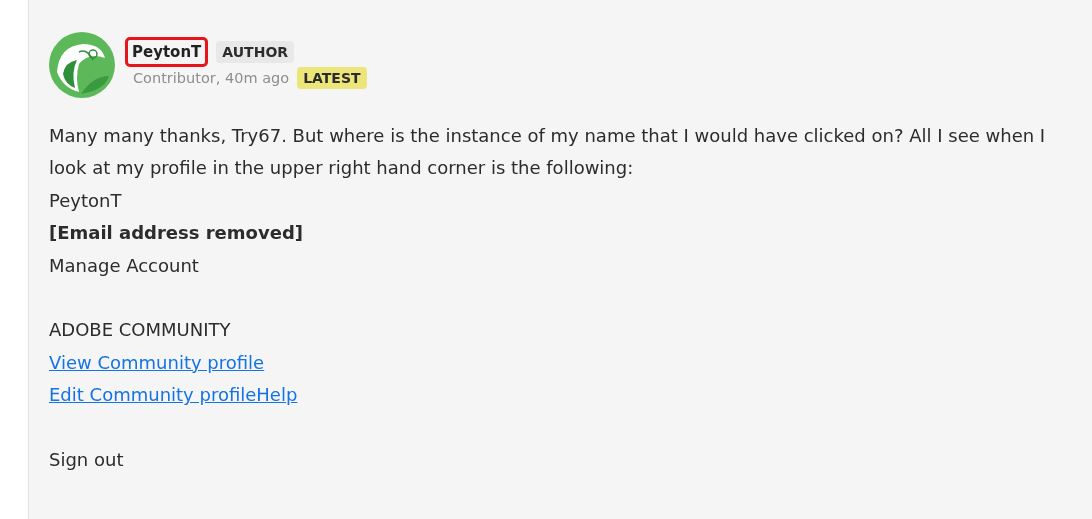 The width and height of the screenshot is (1092, 519). What do you see at coordinates (548, 152) in the screenshot?
I see `body-text: Many many thanks, Try67. But where is the instance of my name that I would have clicked on? All I see when I look at my profile in the upper right hand corner is the following:` at bounding box center [548, 152].